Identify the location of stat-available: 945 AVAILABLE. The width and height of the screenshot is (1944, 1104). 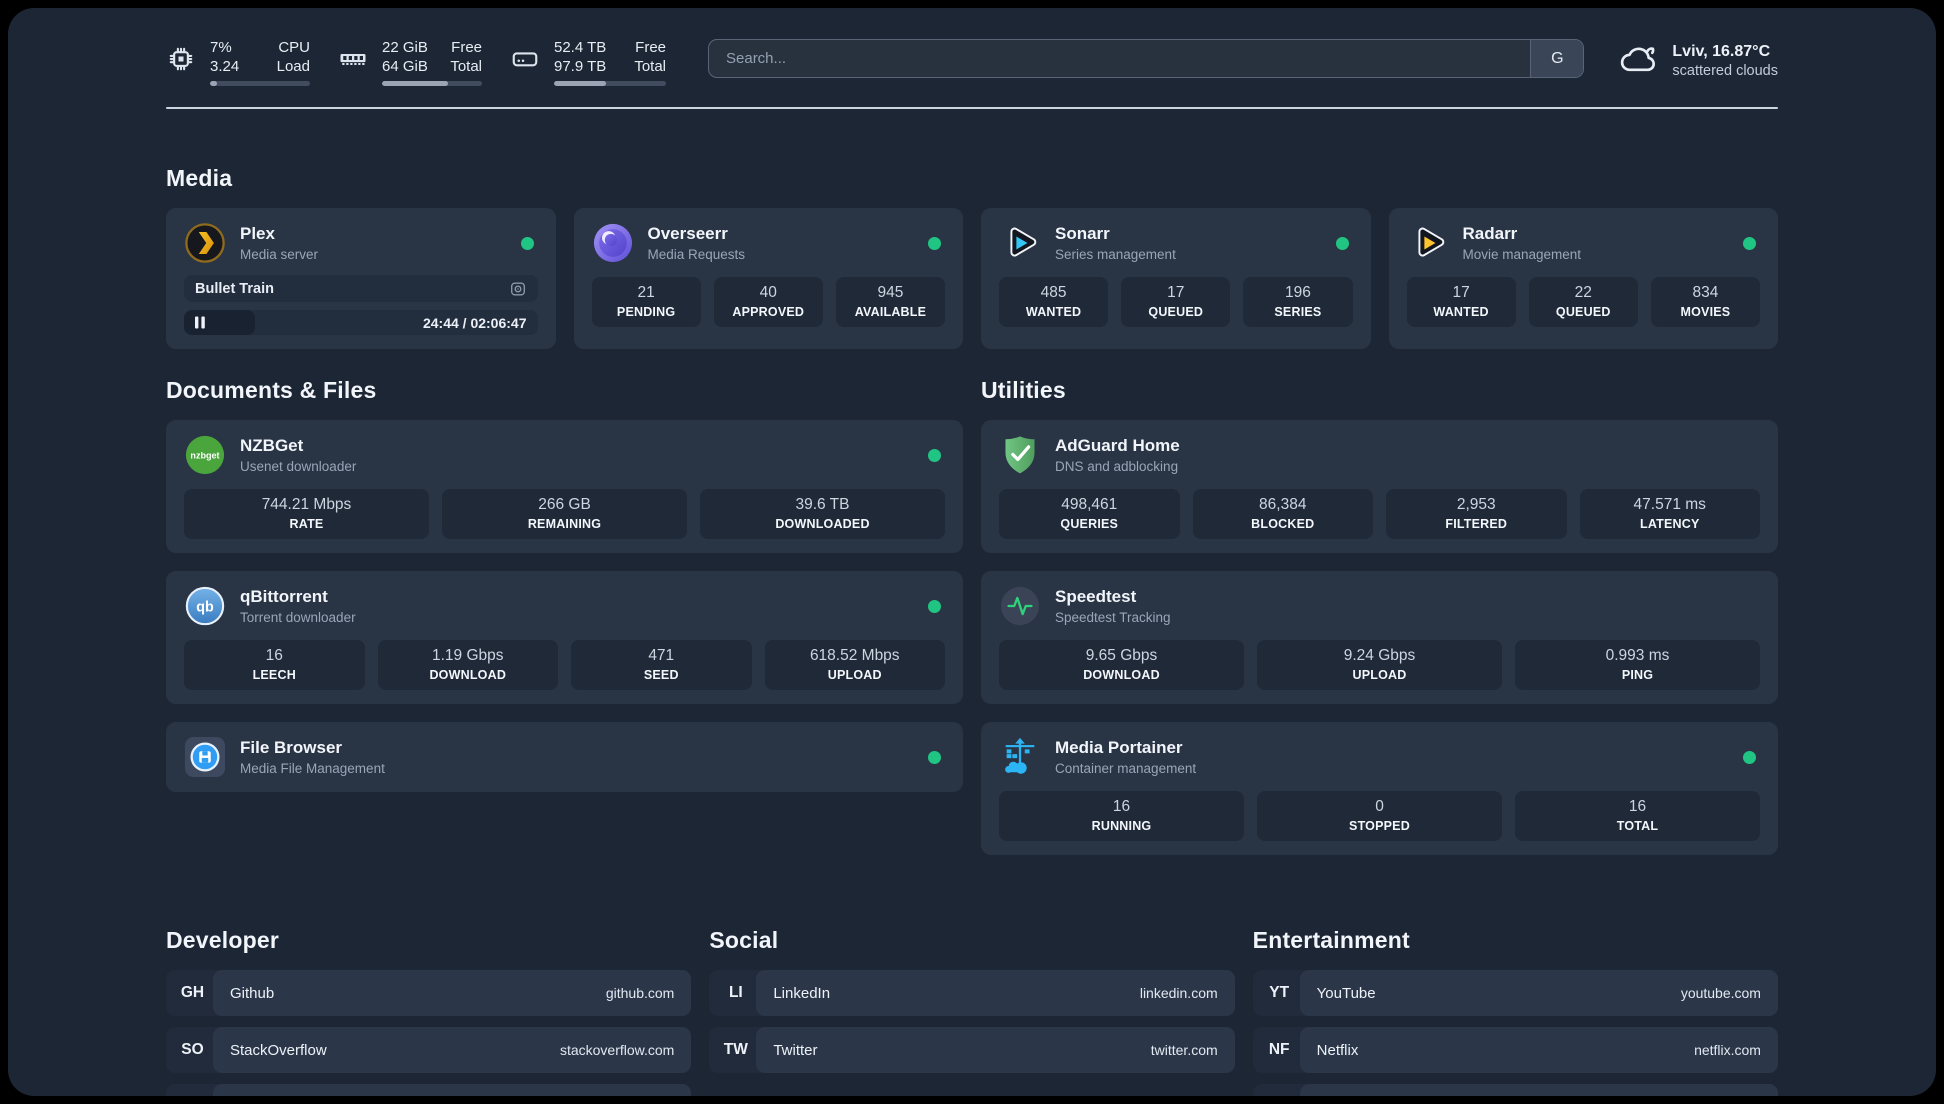
(890, 302).